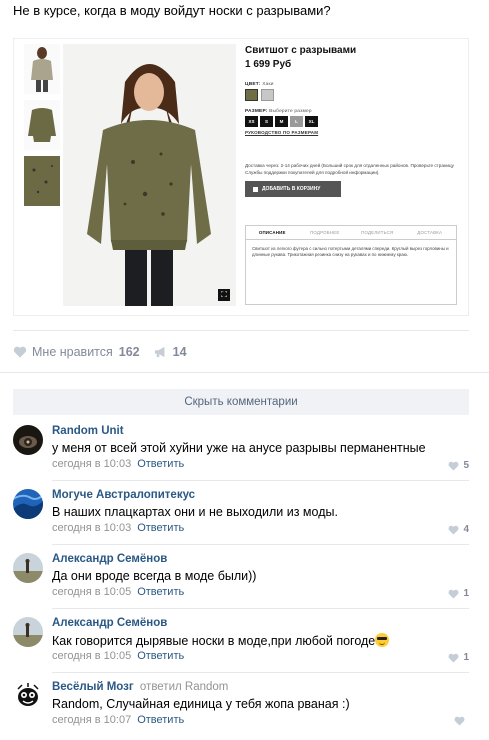 The width and height of the screenshot is (489, 740). Describe the element at coordinates (72, 352) in the screenshot. I see `like-label: Мне нравится` at that location.